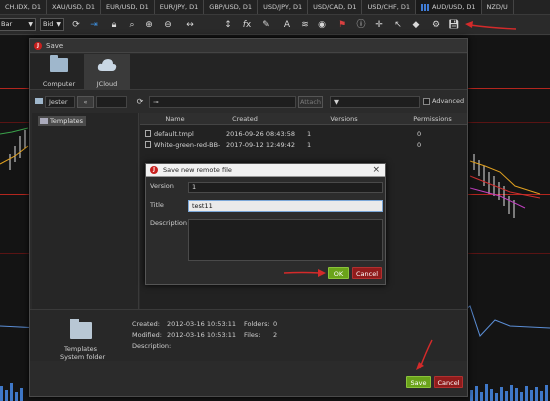  Describe the element at coordinates (190, 25) in the screenshot. I see `fit-horizontal-icon: ↔` at that location.